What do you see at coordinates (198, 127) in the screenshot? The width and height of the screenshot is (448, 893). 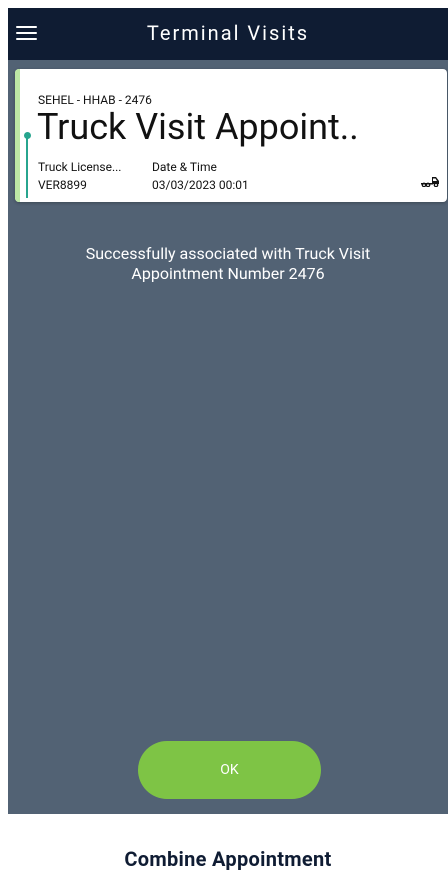 I see `appointment-title: Truck Visit Appoint..` at bounding box center [198, 127].